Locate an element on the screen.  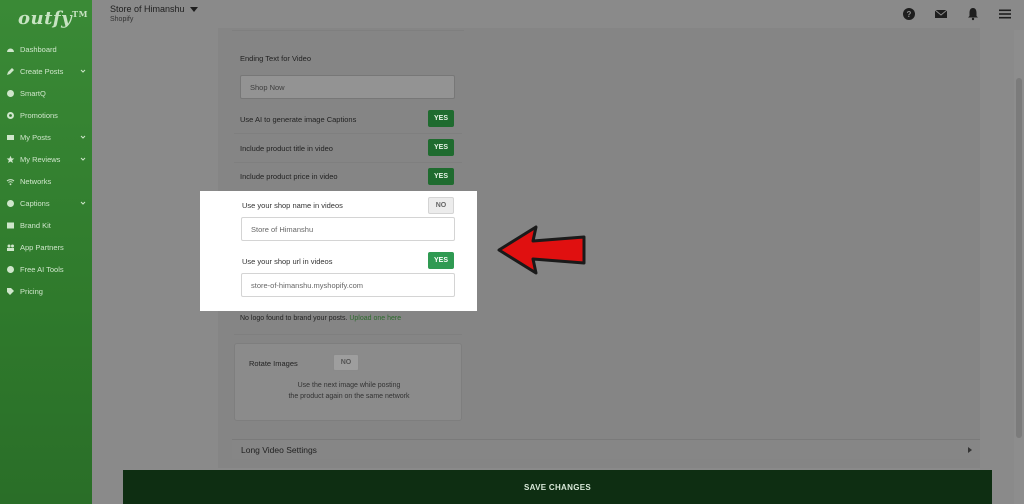
sidebar-item-smartq: SmartQ is located at coordinates (46, 93).